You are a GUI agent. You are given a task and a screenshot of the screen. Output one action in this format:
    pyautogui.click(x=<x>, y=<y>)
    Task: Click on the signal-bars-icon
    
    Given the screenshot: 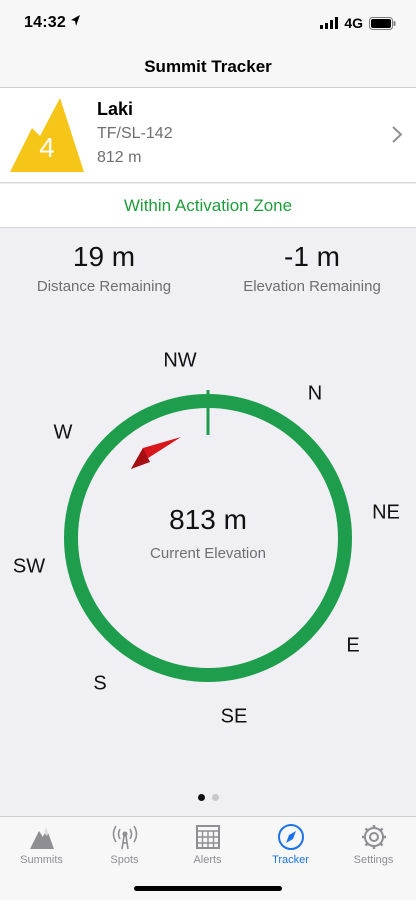 What is the action you would take?
    pyautogui.click(x=329, y=23)
    